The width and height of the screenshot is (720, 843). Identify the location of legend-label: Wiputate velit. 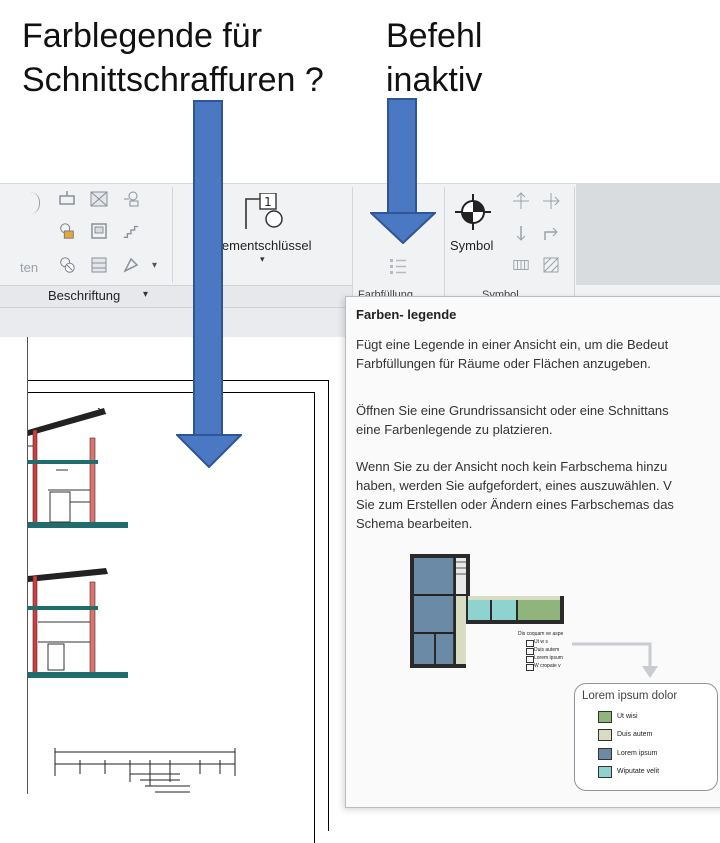
(638, 771).